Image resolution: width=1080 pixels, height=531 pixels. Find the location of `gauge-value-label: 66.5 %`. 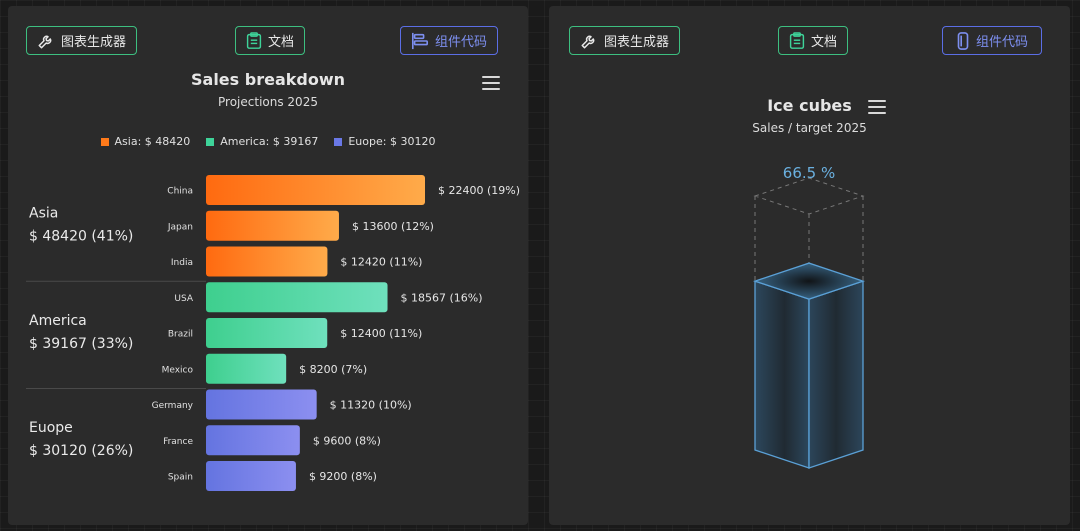

gauge-value-label: 66.5 % is located at coordinates (809, 173).